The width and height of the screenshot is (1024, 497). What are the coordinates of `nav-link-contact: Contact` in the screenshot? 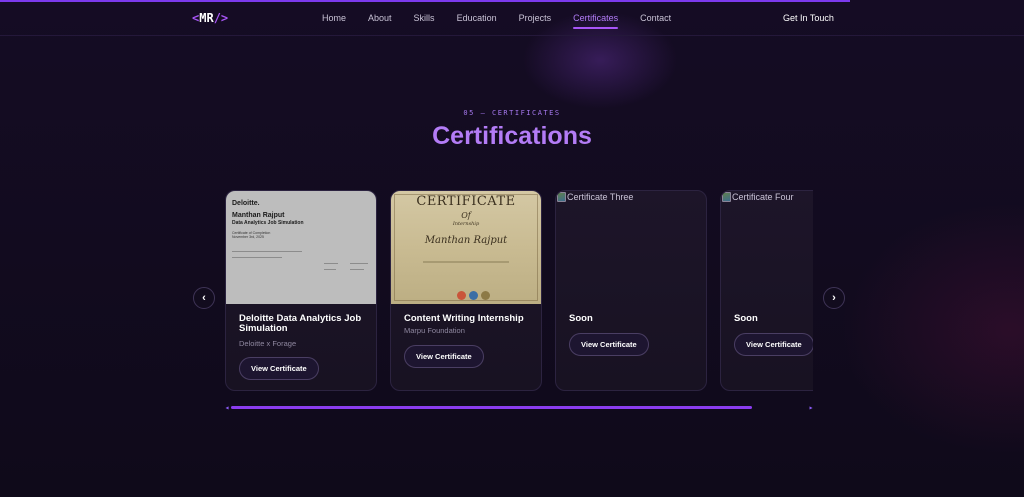 It's located at (655, 21).